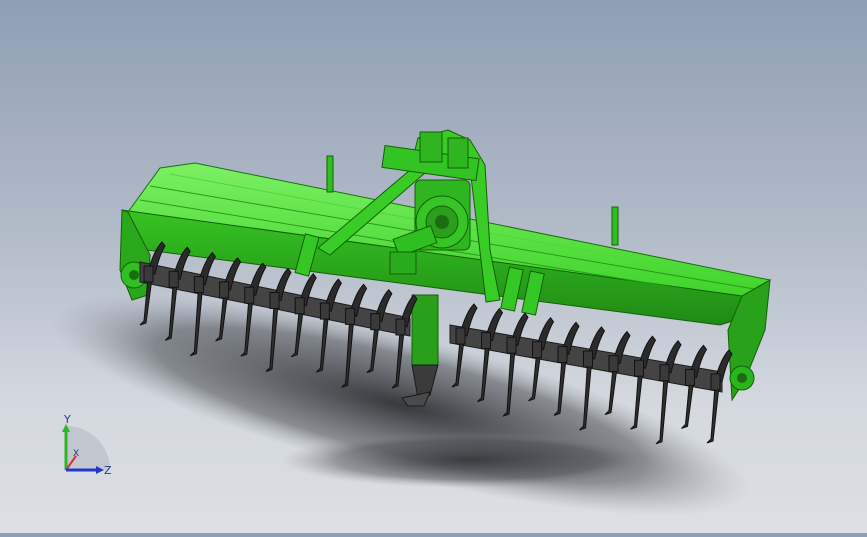 The width and height of the screenshot is (867, 537). I want to click on x-axis-label: X, so click(76, 454).